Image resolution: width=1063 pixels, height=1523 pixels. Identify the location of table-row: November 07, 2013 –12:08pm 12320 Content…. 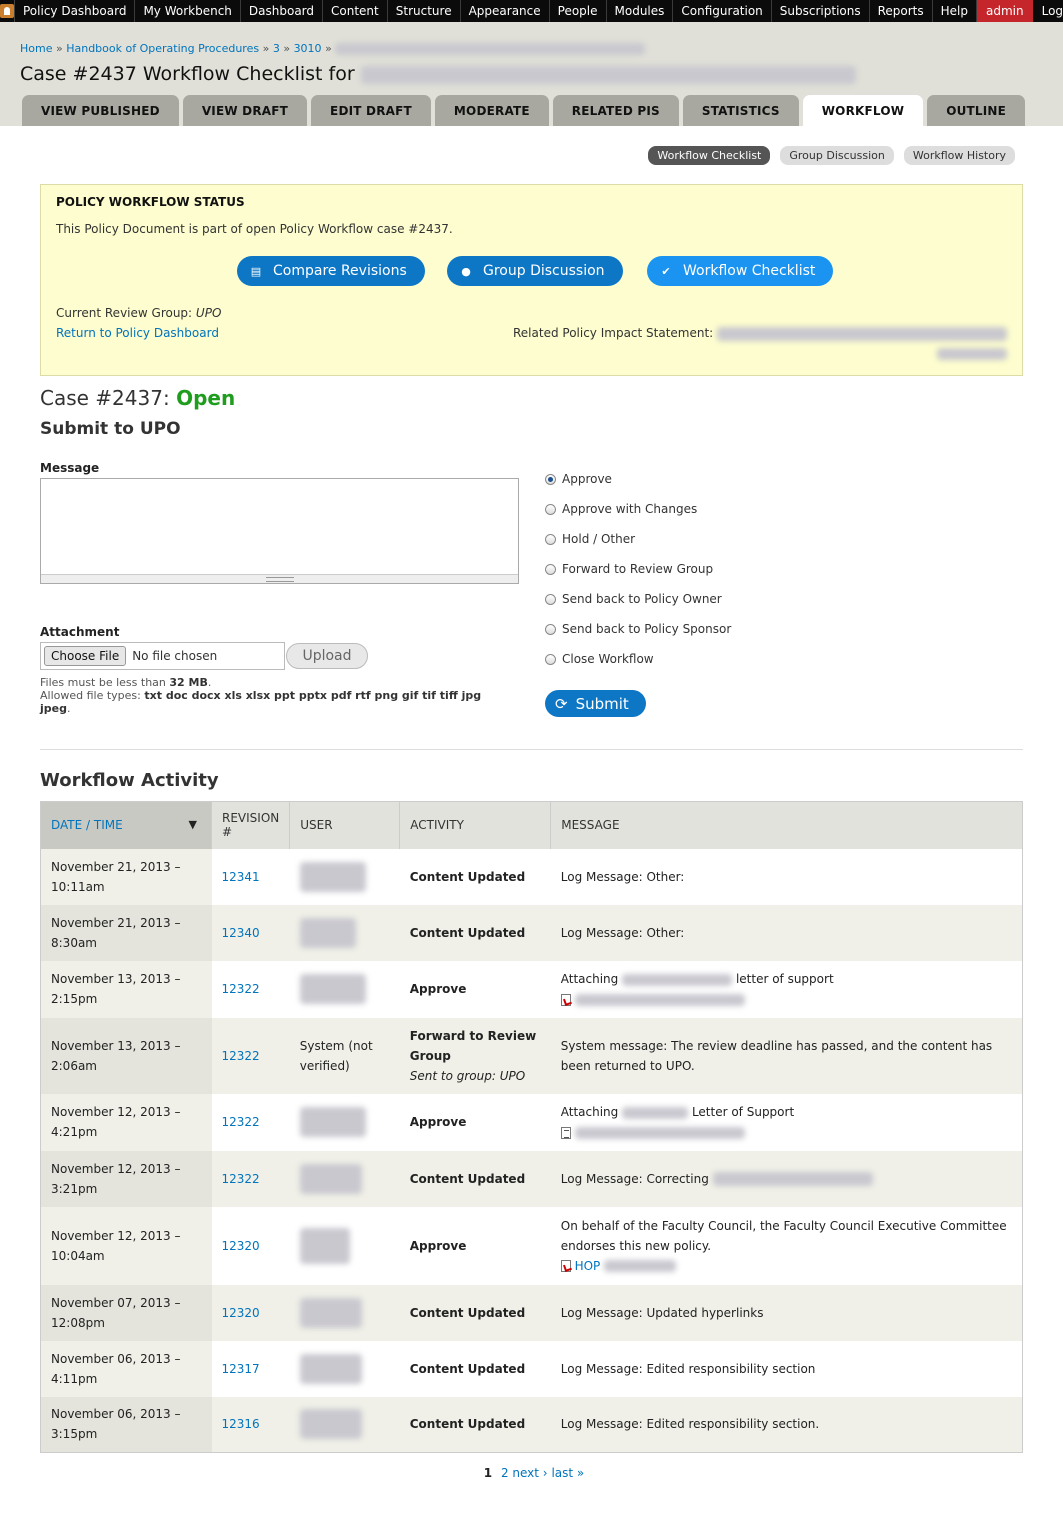
(531, 1312).